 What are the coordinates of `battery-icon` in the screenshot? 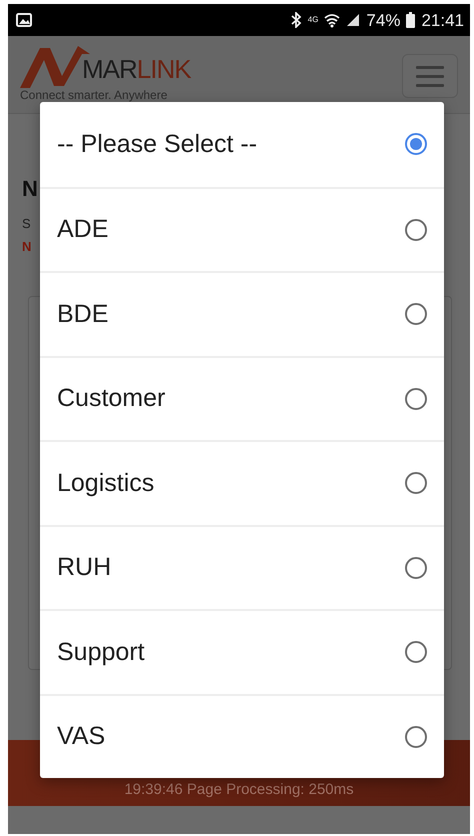 It's located at (411, 20).